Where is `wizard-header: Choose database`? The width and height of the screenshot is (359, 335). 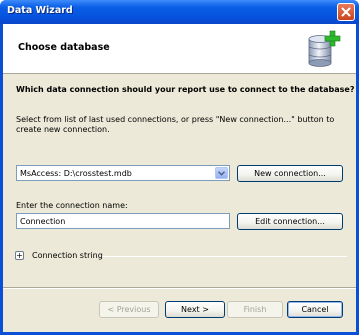
wizard-header: Choose database is located at coordinates (179, 49).